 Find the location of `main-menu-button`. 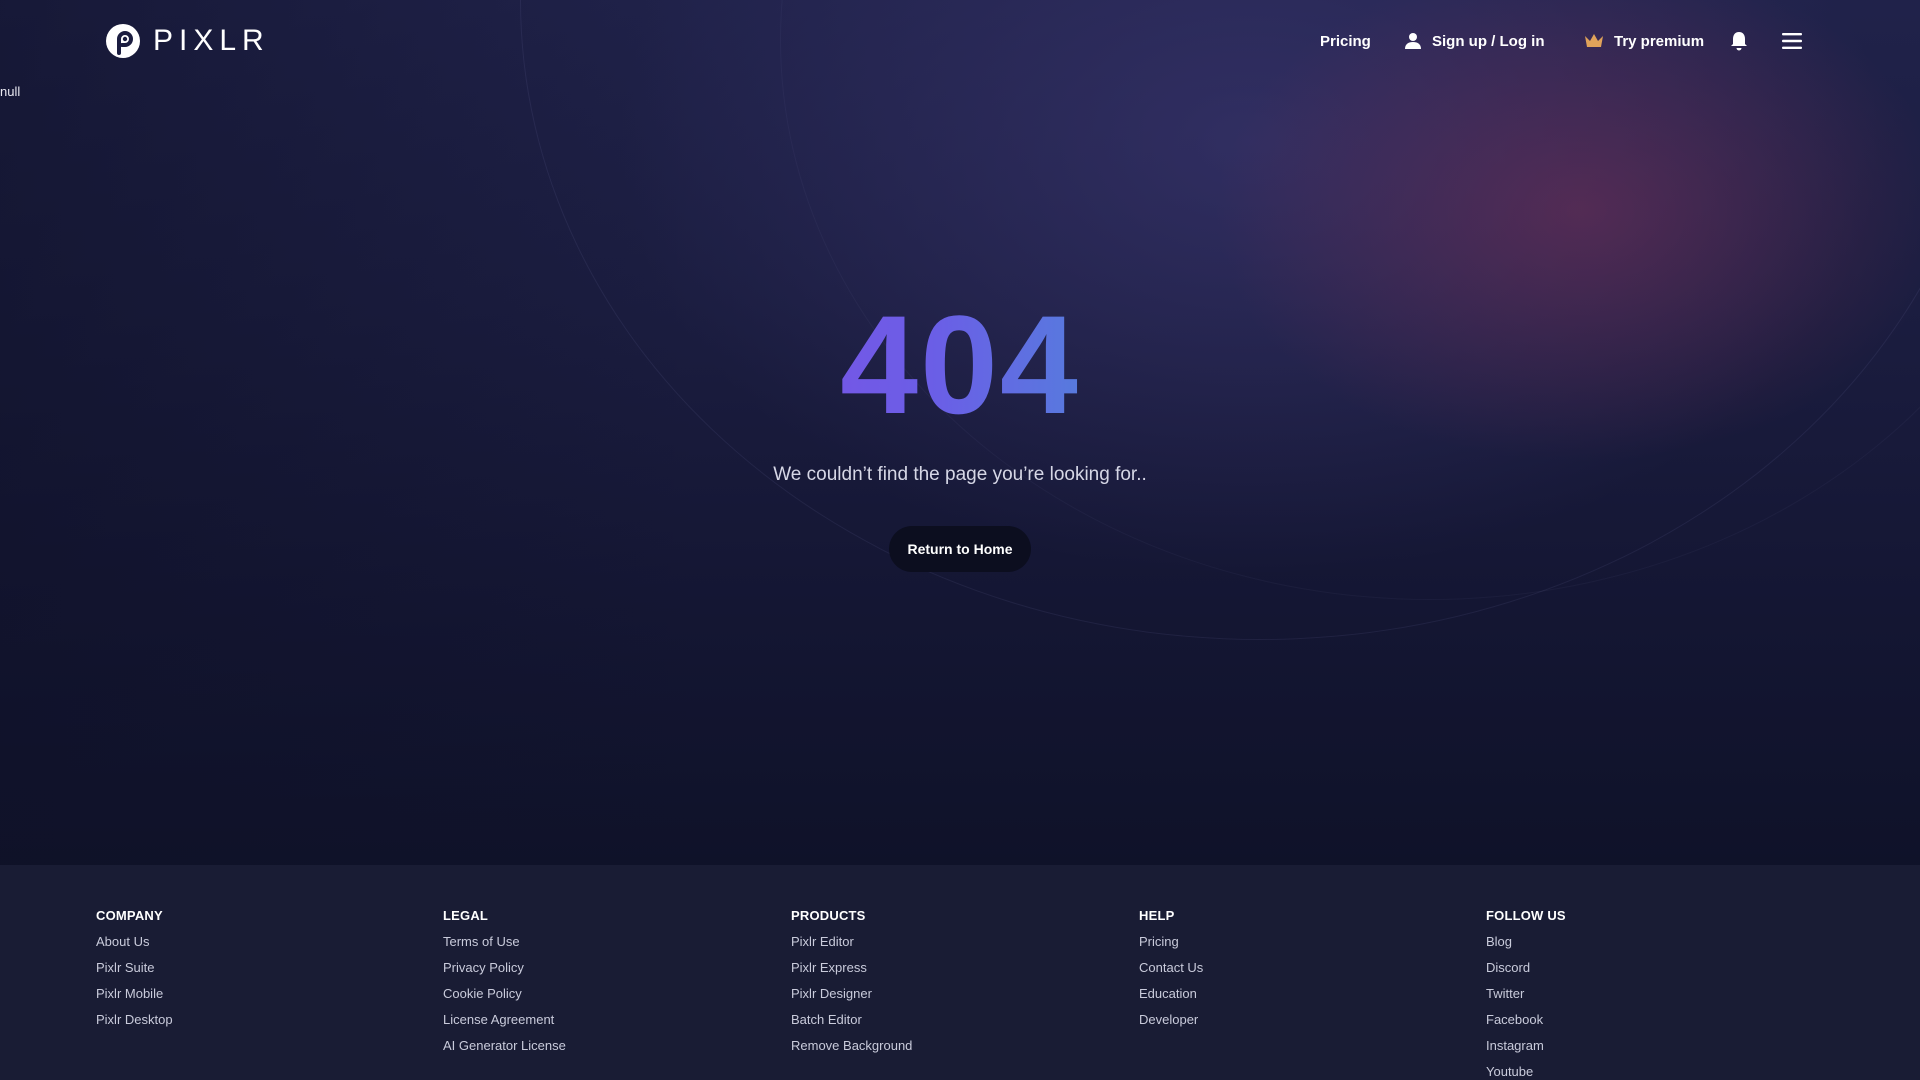

main-menu-button is located at coordinates (1792, 41).